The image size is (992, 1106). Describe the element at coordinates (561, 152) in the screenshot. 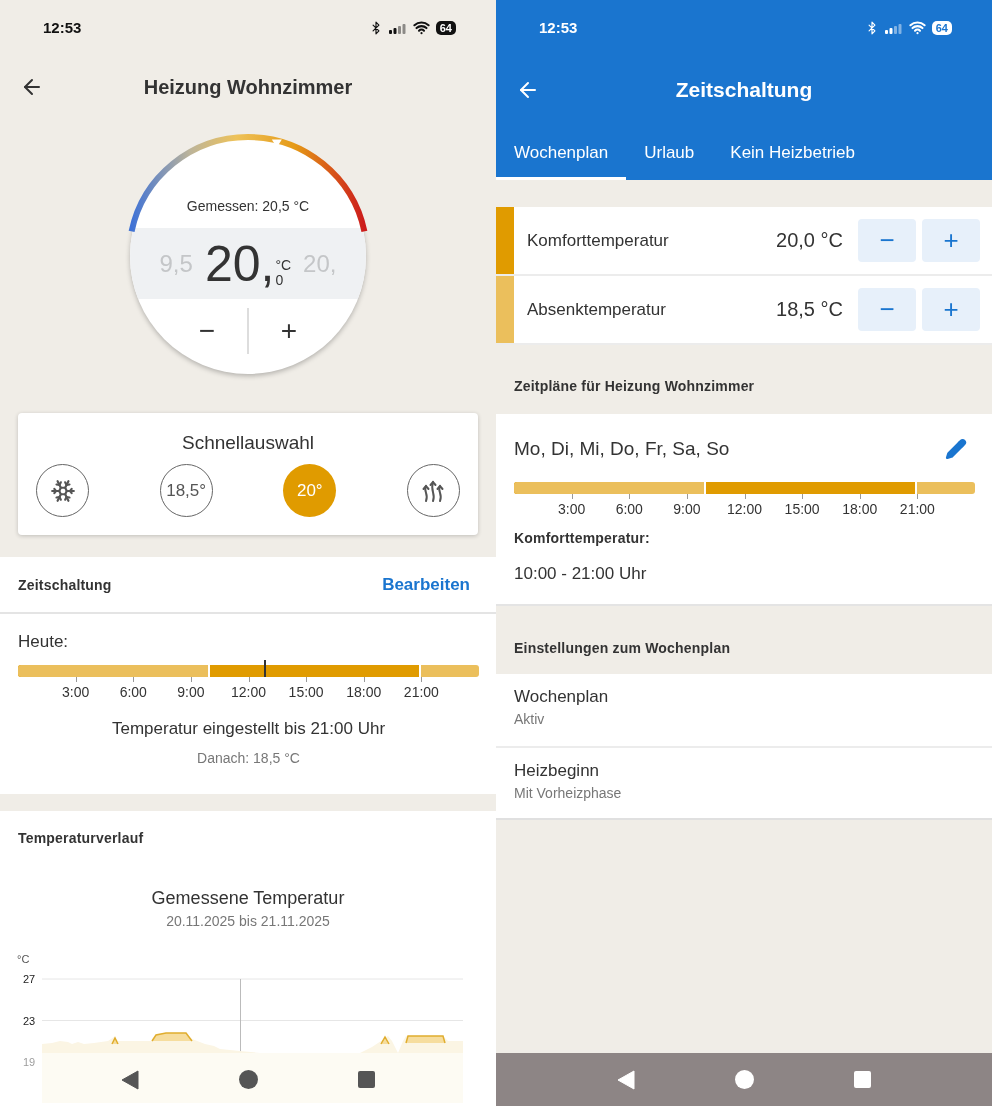

I see `tab: Wochenplan` at that location.